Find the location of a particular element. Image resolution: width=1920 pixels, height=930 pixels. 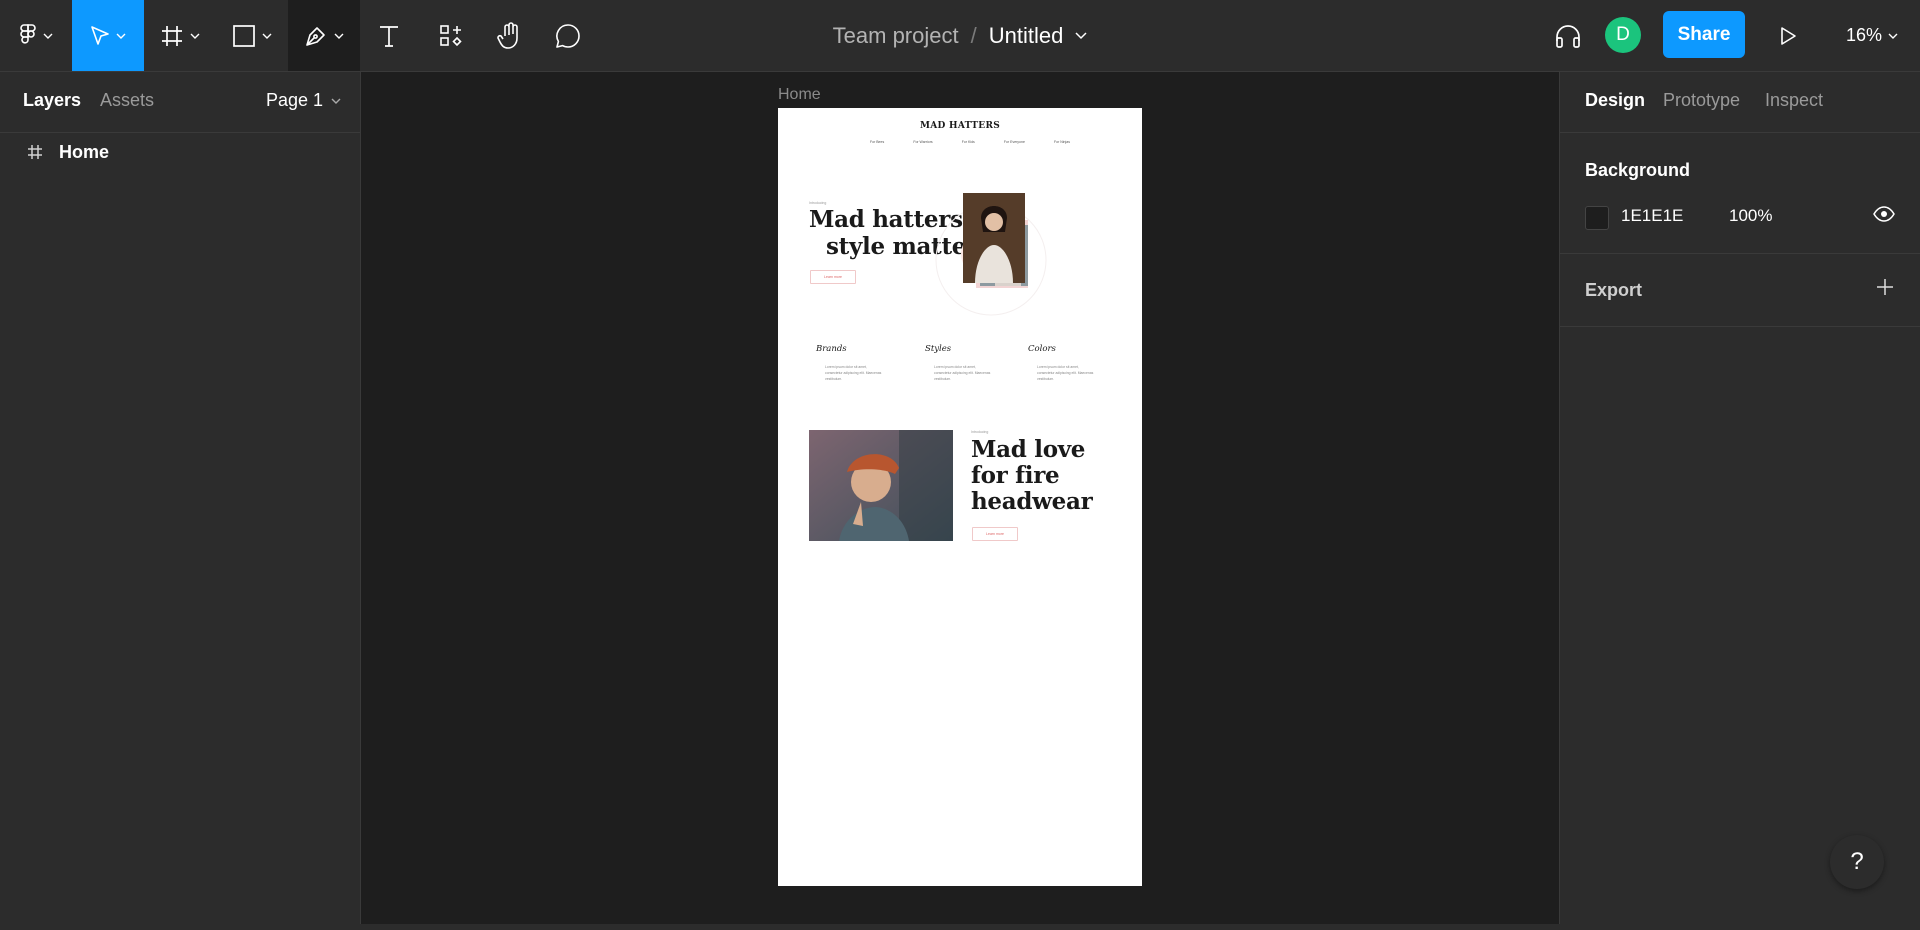

speech-bubble-icon is located at coordinates (568, 35).